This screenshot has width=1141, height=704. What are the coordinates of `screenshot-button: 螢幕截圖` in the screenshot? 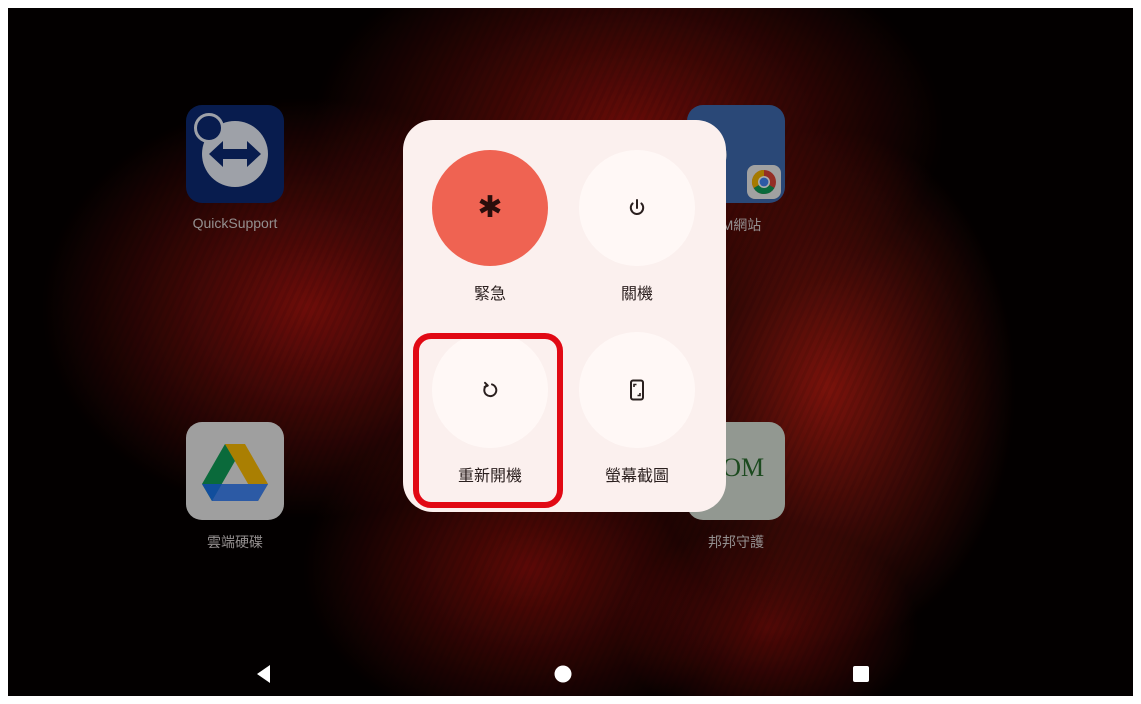 It's located at (637, 409).